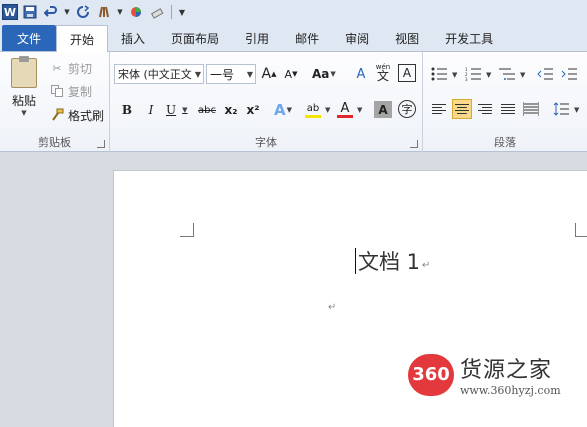 The width and height of the screenshot is (587, 427). What do you see at coordinates (231, 110) in the screenshot?
I see `subscript-button: x₂` at bounding box center [231, 110].